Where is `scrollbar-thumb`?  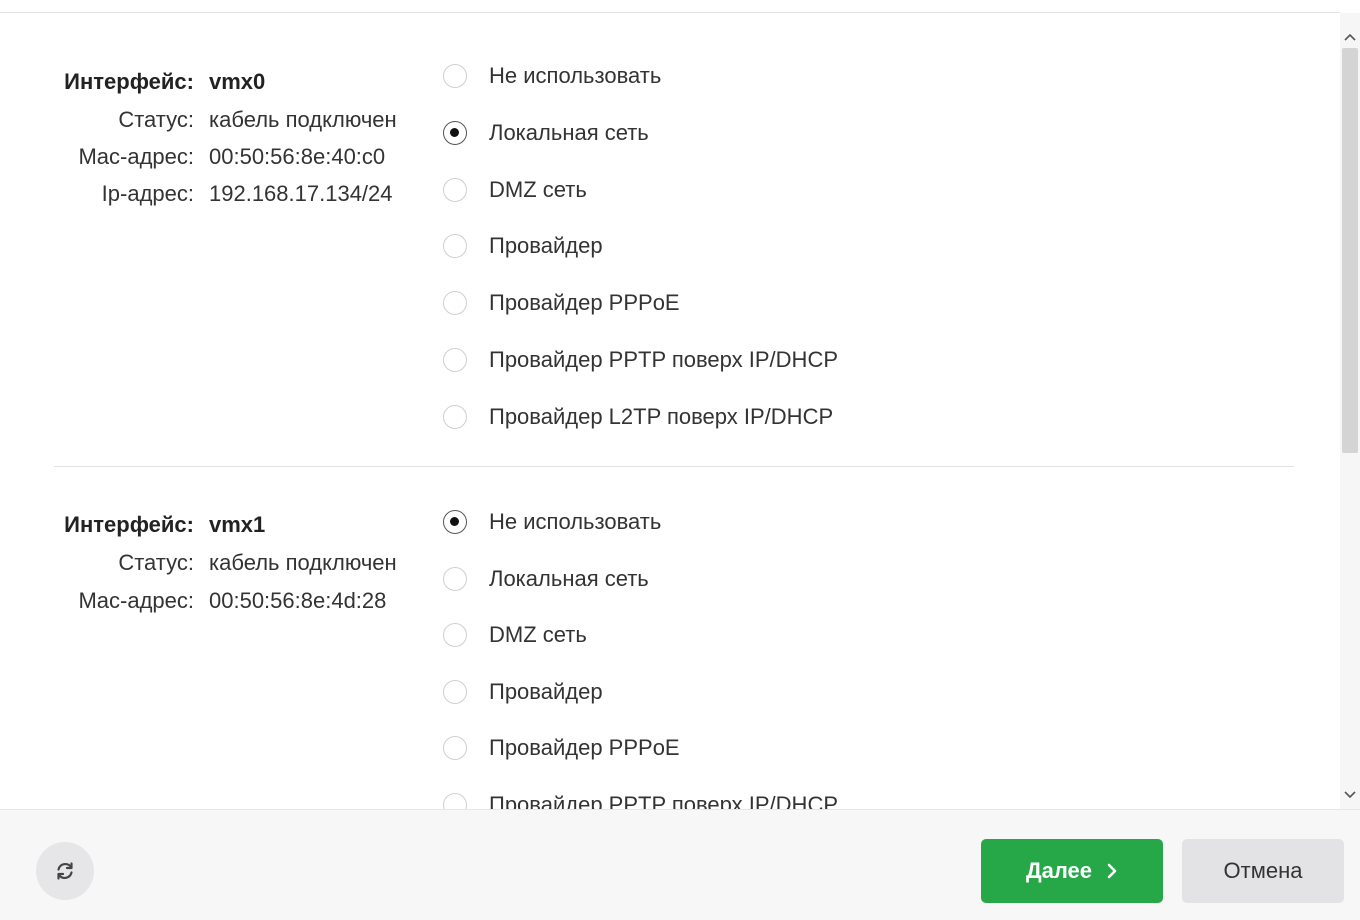
scrollbar-thumb is located at coordinates (1350, 250).